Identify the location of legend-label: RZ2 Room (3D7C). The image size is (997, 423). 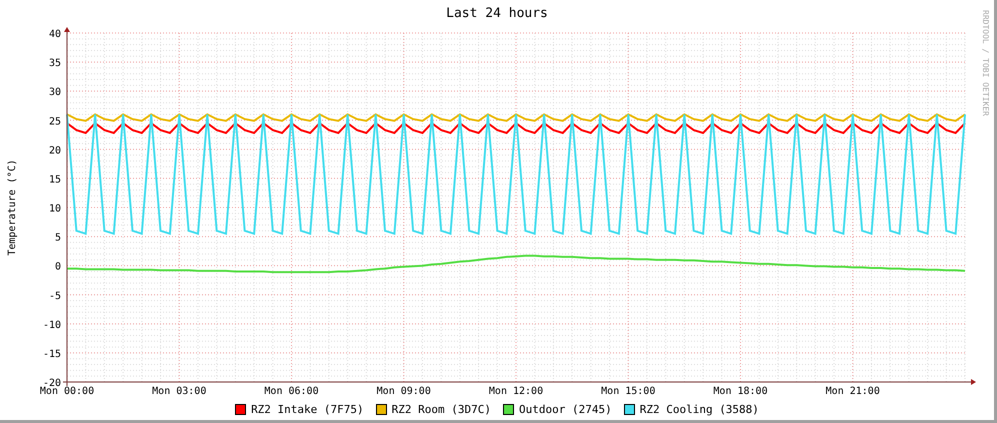
(441, 409).